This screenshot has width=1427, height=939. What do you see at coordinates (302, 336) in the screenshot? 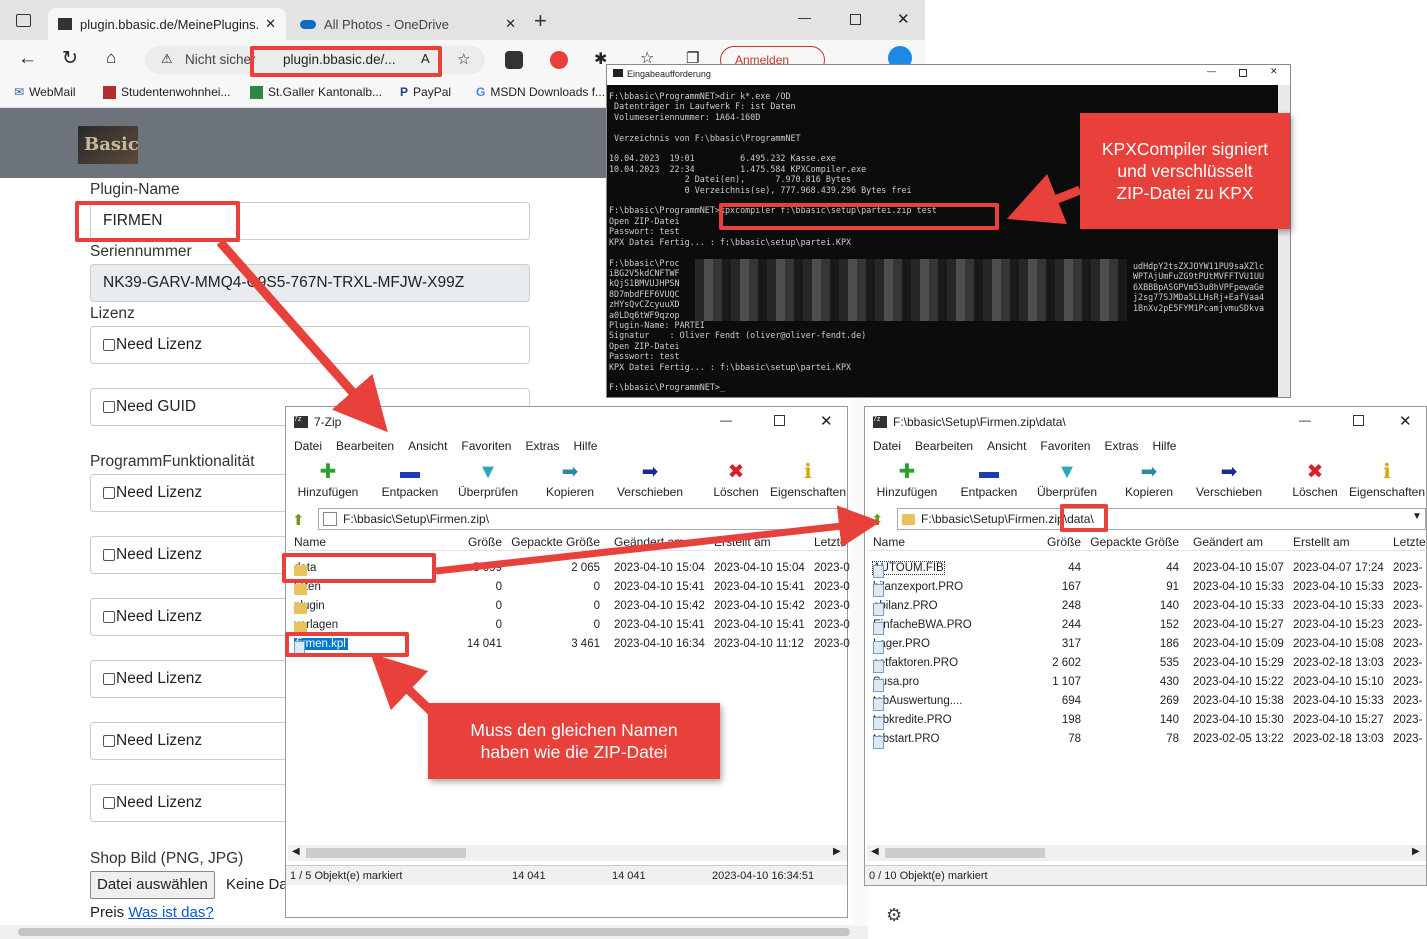
I see `arrow-plugin-to-zip` at bounding box center [302, 336].